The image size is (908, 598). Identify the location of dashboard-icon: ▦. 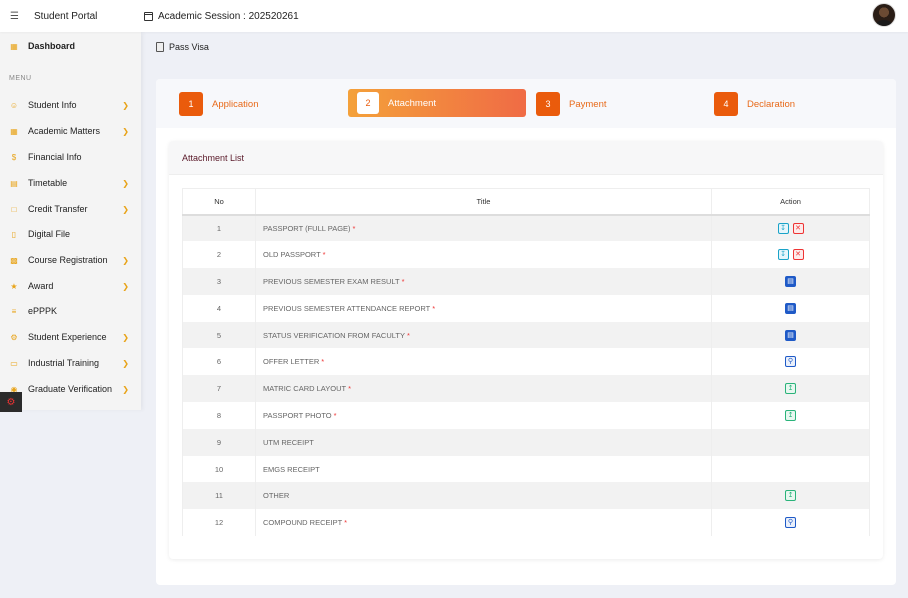
(14, 46).